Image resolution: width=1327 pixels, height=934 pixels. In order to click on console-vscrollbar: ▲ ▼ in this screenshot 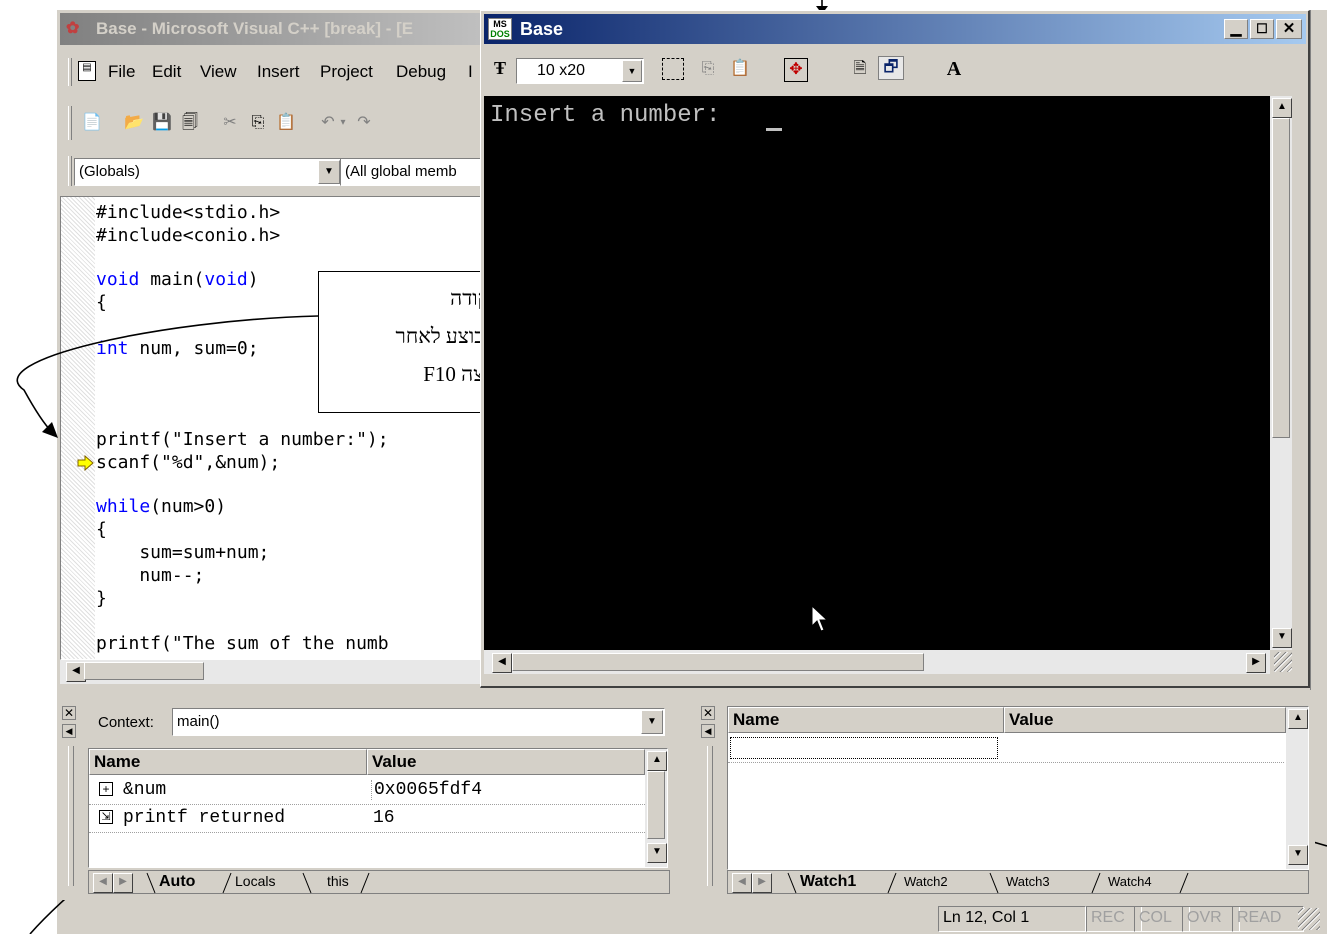, I will do `click(1281, 373)`.